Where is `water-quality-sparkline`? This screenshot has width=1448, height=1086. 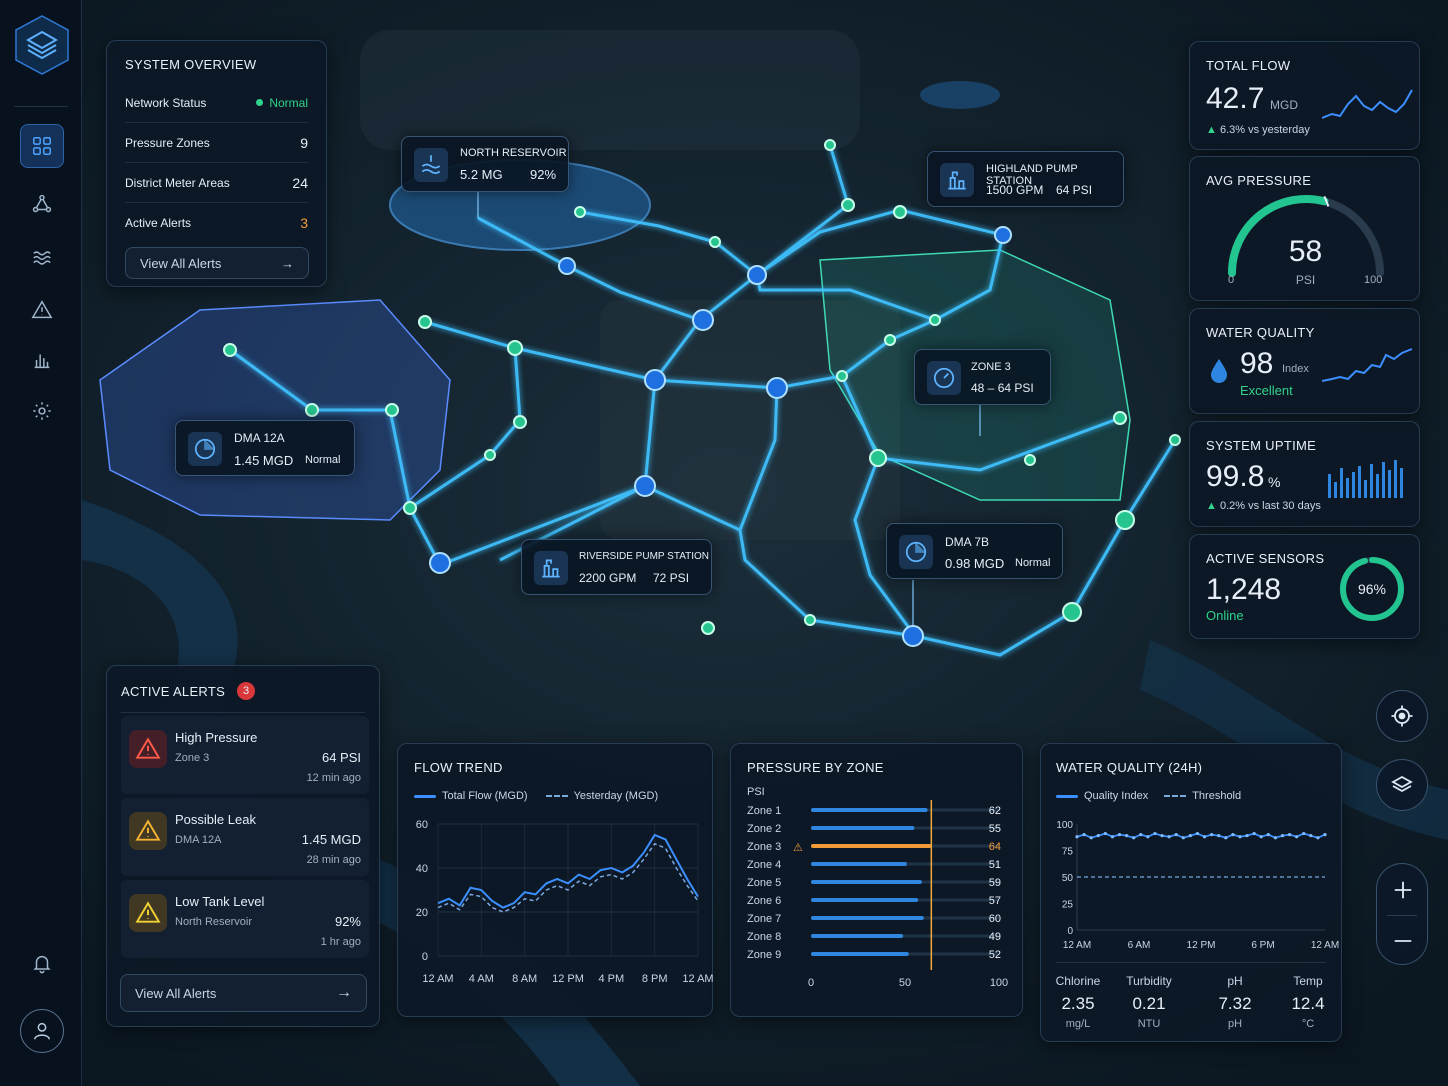 water-quality-sparkline is located at coordinates (1367, 365).